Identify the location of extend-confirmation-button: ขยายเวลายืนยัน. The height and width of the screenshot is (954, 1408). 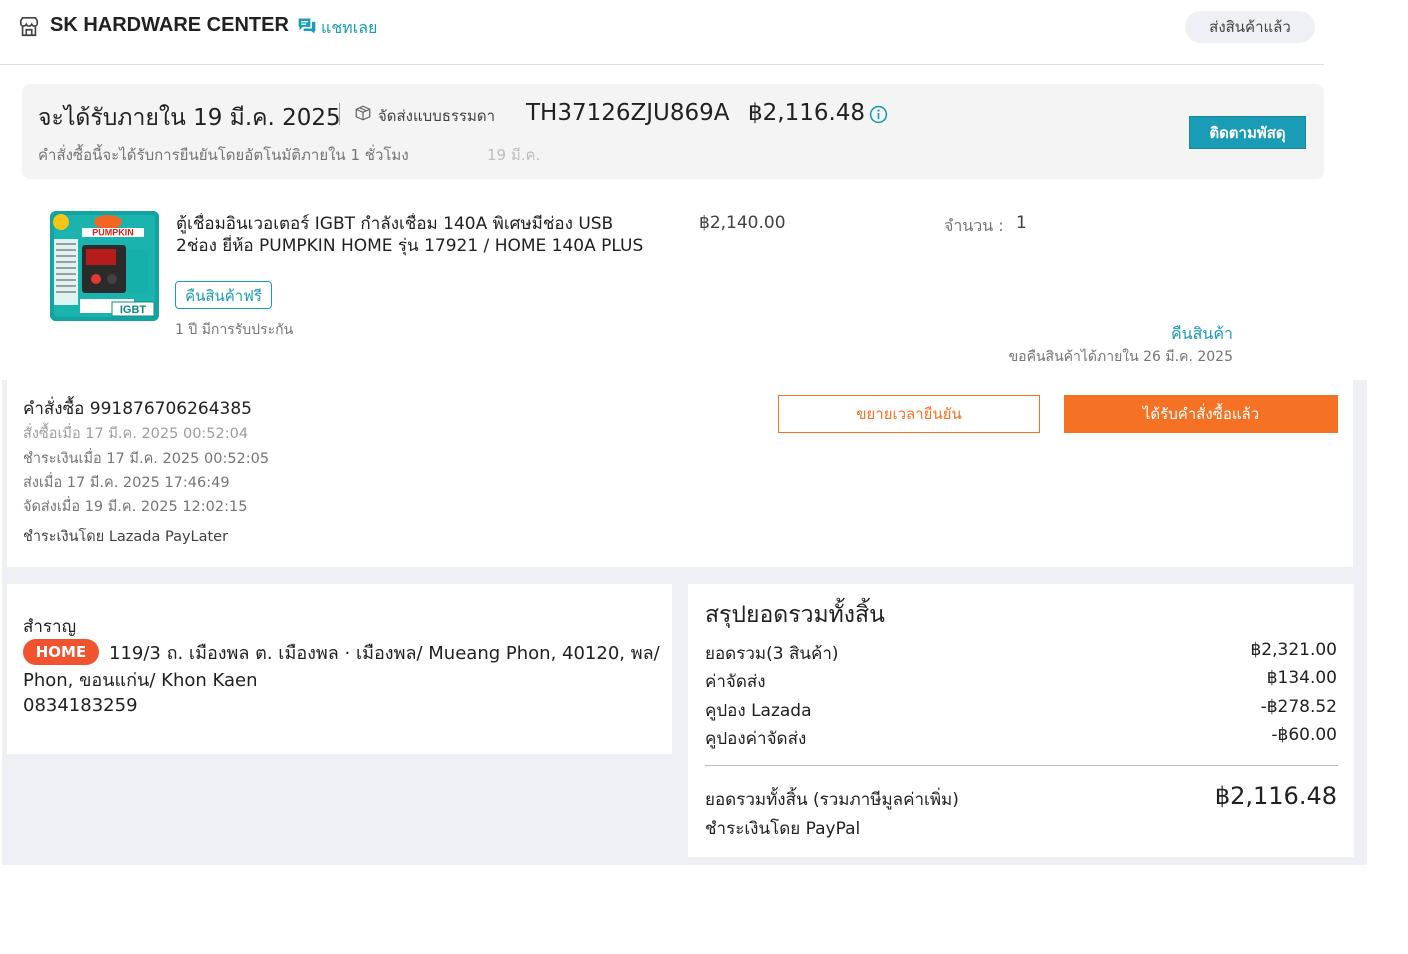
(909, 414).